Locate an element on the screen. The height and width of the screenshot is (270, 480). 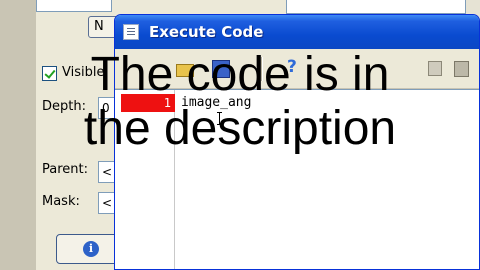
line-gutter: 1 is located at coordinates (145, 179).